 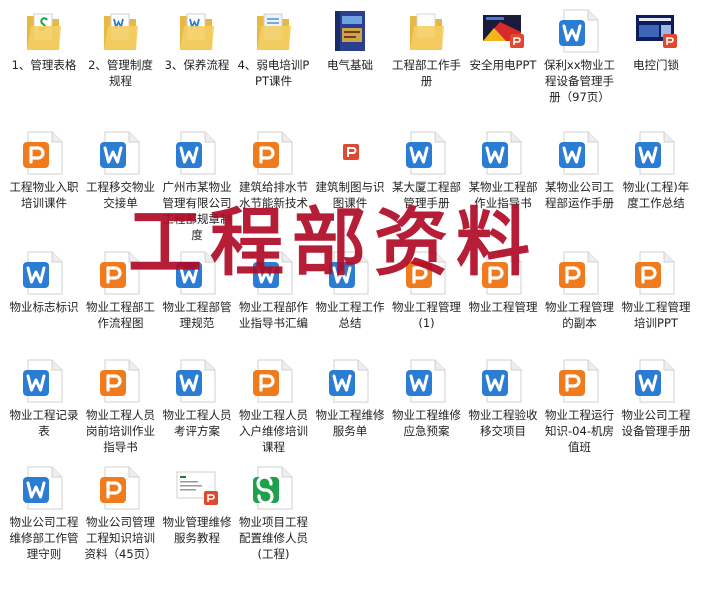 I want to click on file-item: 物业工程部管理规范, so click(x=197, y=290).